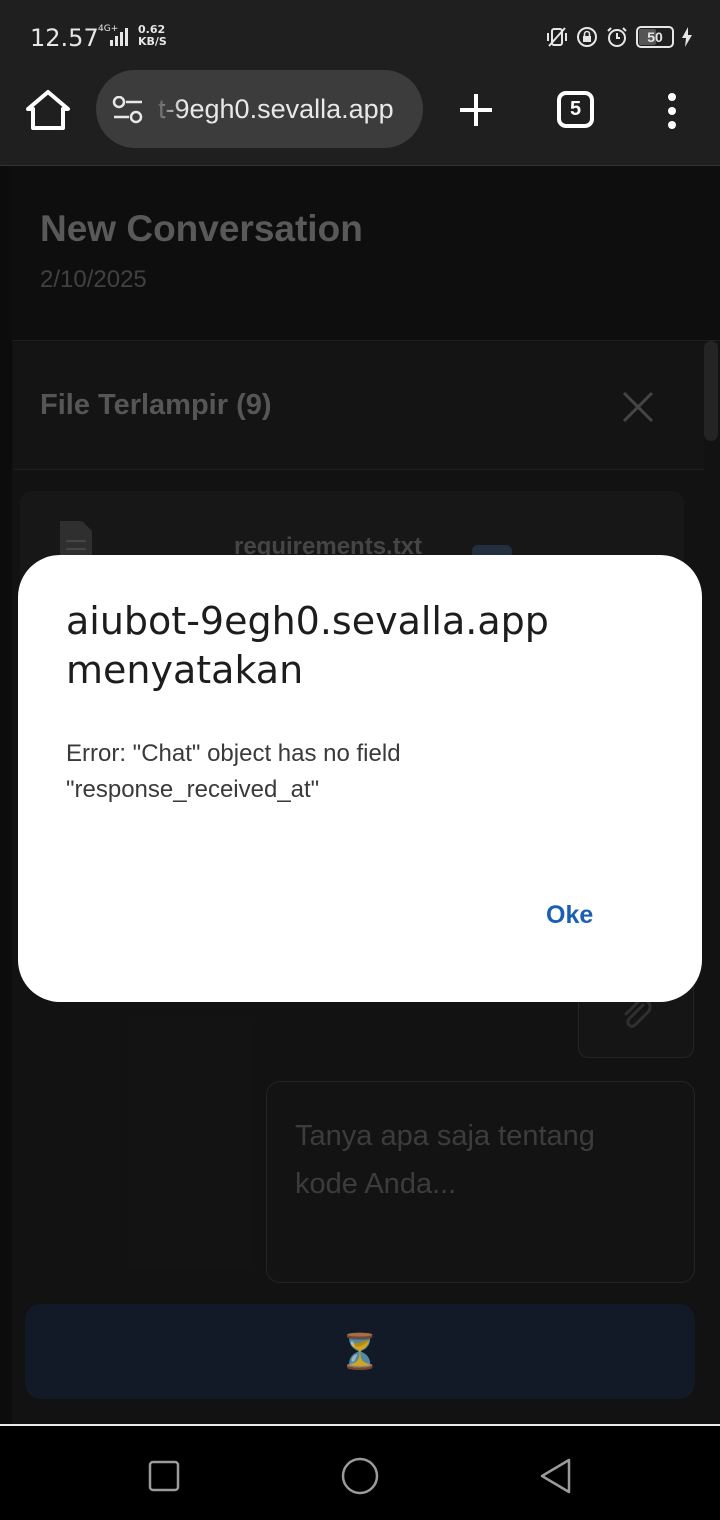 The height and width of the screenshot is (1520, 720). Describe the element at coordinates (687, 37) in the screenshot. I see `charging-icon` at that location.